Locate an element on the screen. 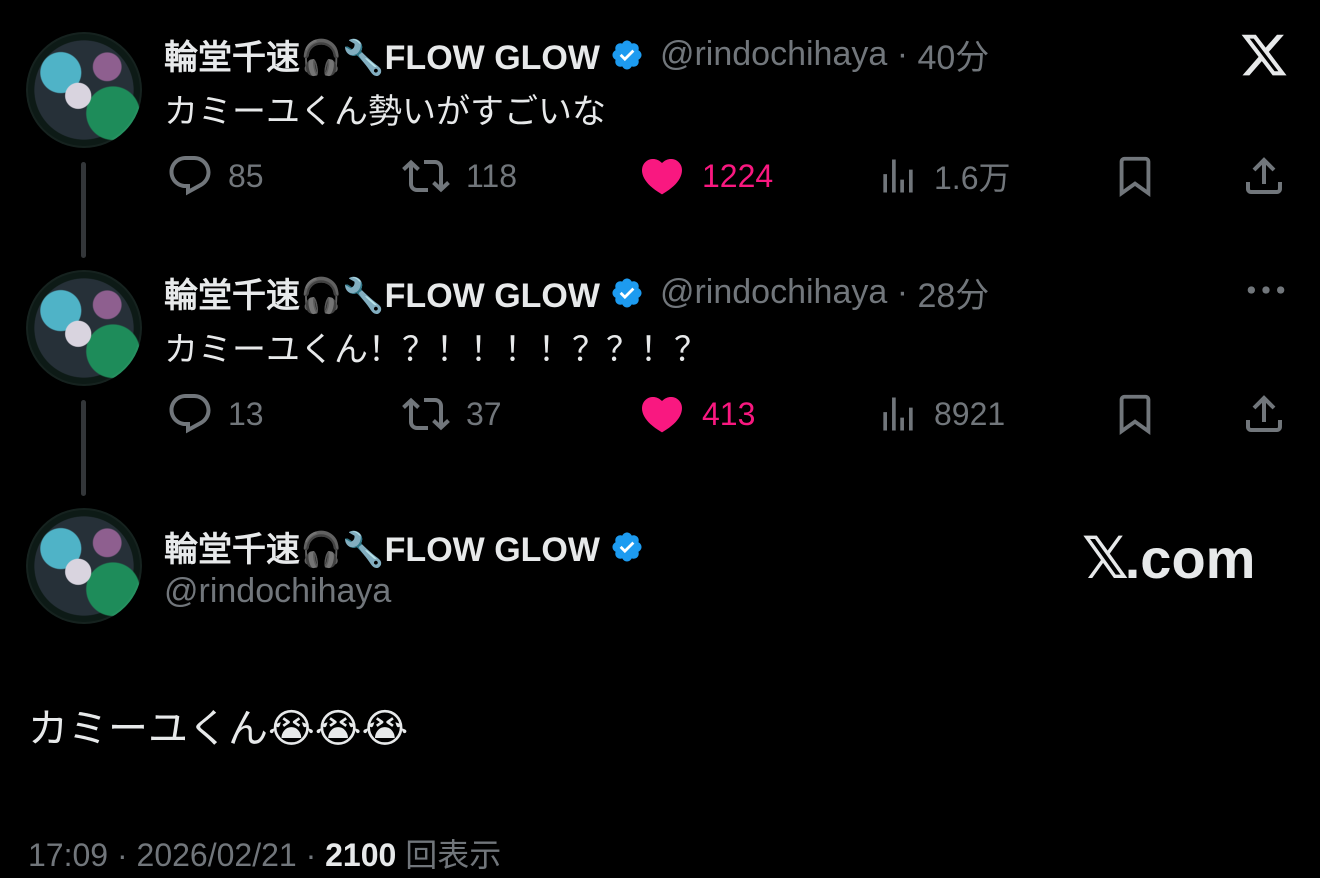  retweet-count: 37 is located at coordinates (484, 413).